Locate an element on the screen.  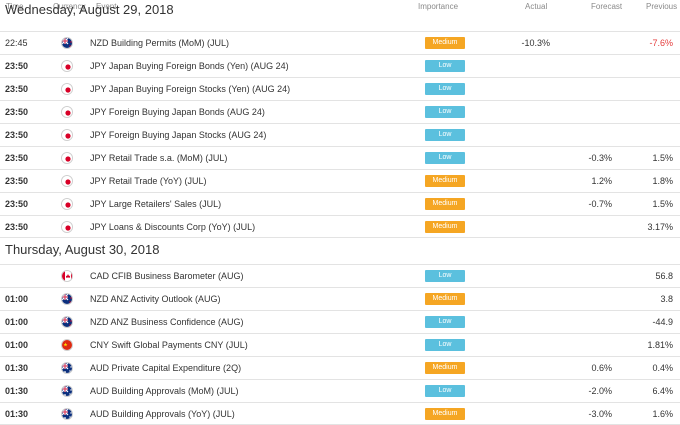
forecast-value: -3.0% is located at coordinates (600, 414).